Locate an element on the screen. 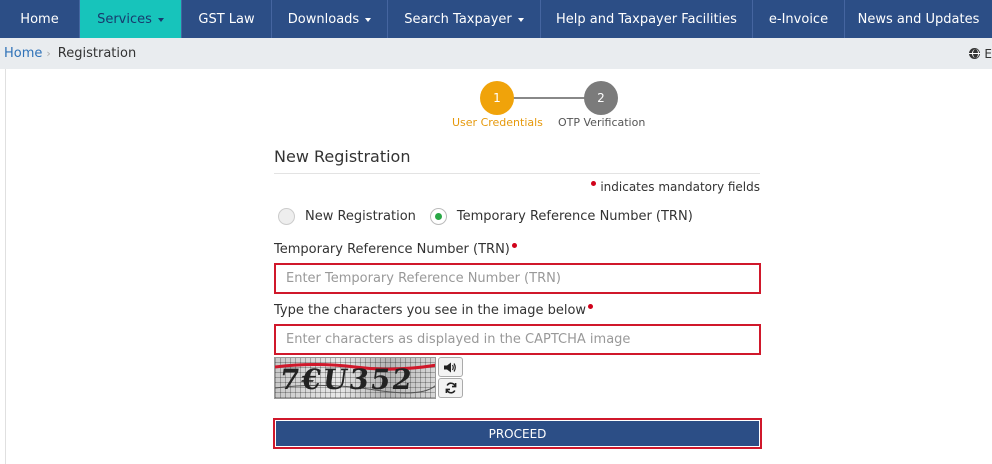  nav-downloads: Downloads is located at coordinates (330, 19).